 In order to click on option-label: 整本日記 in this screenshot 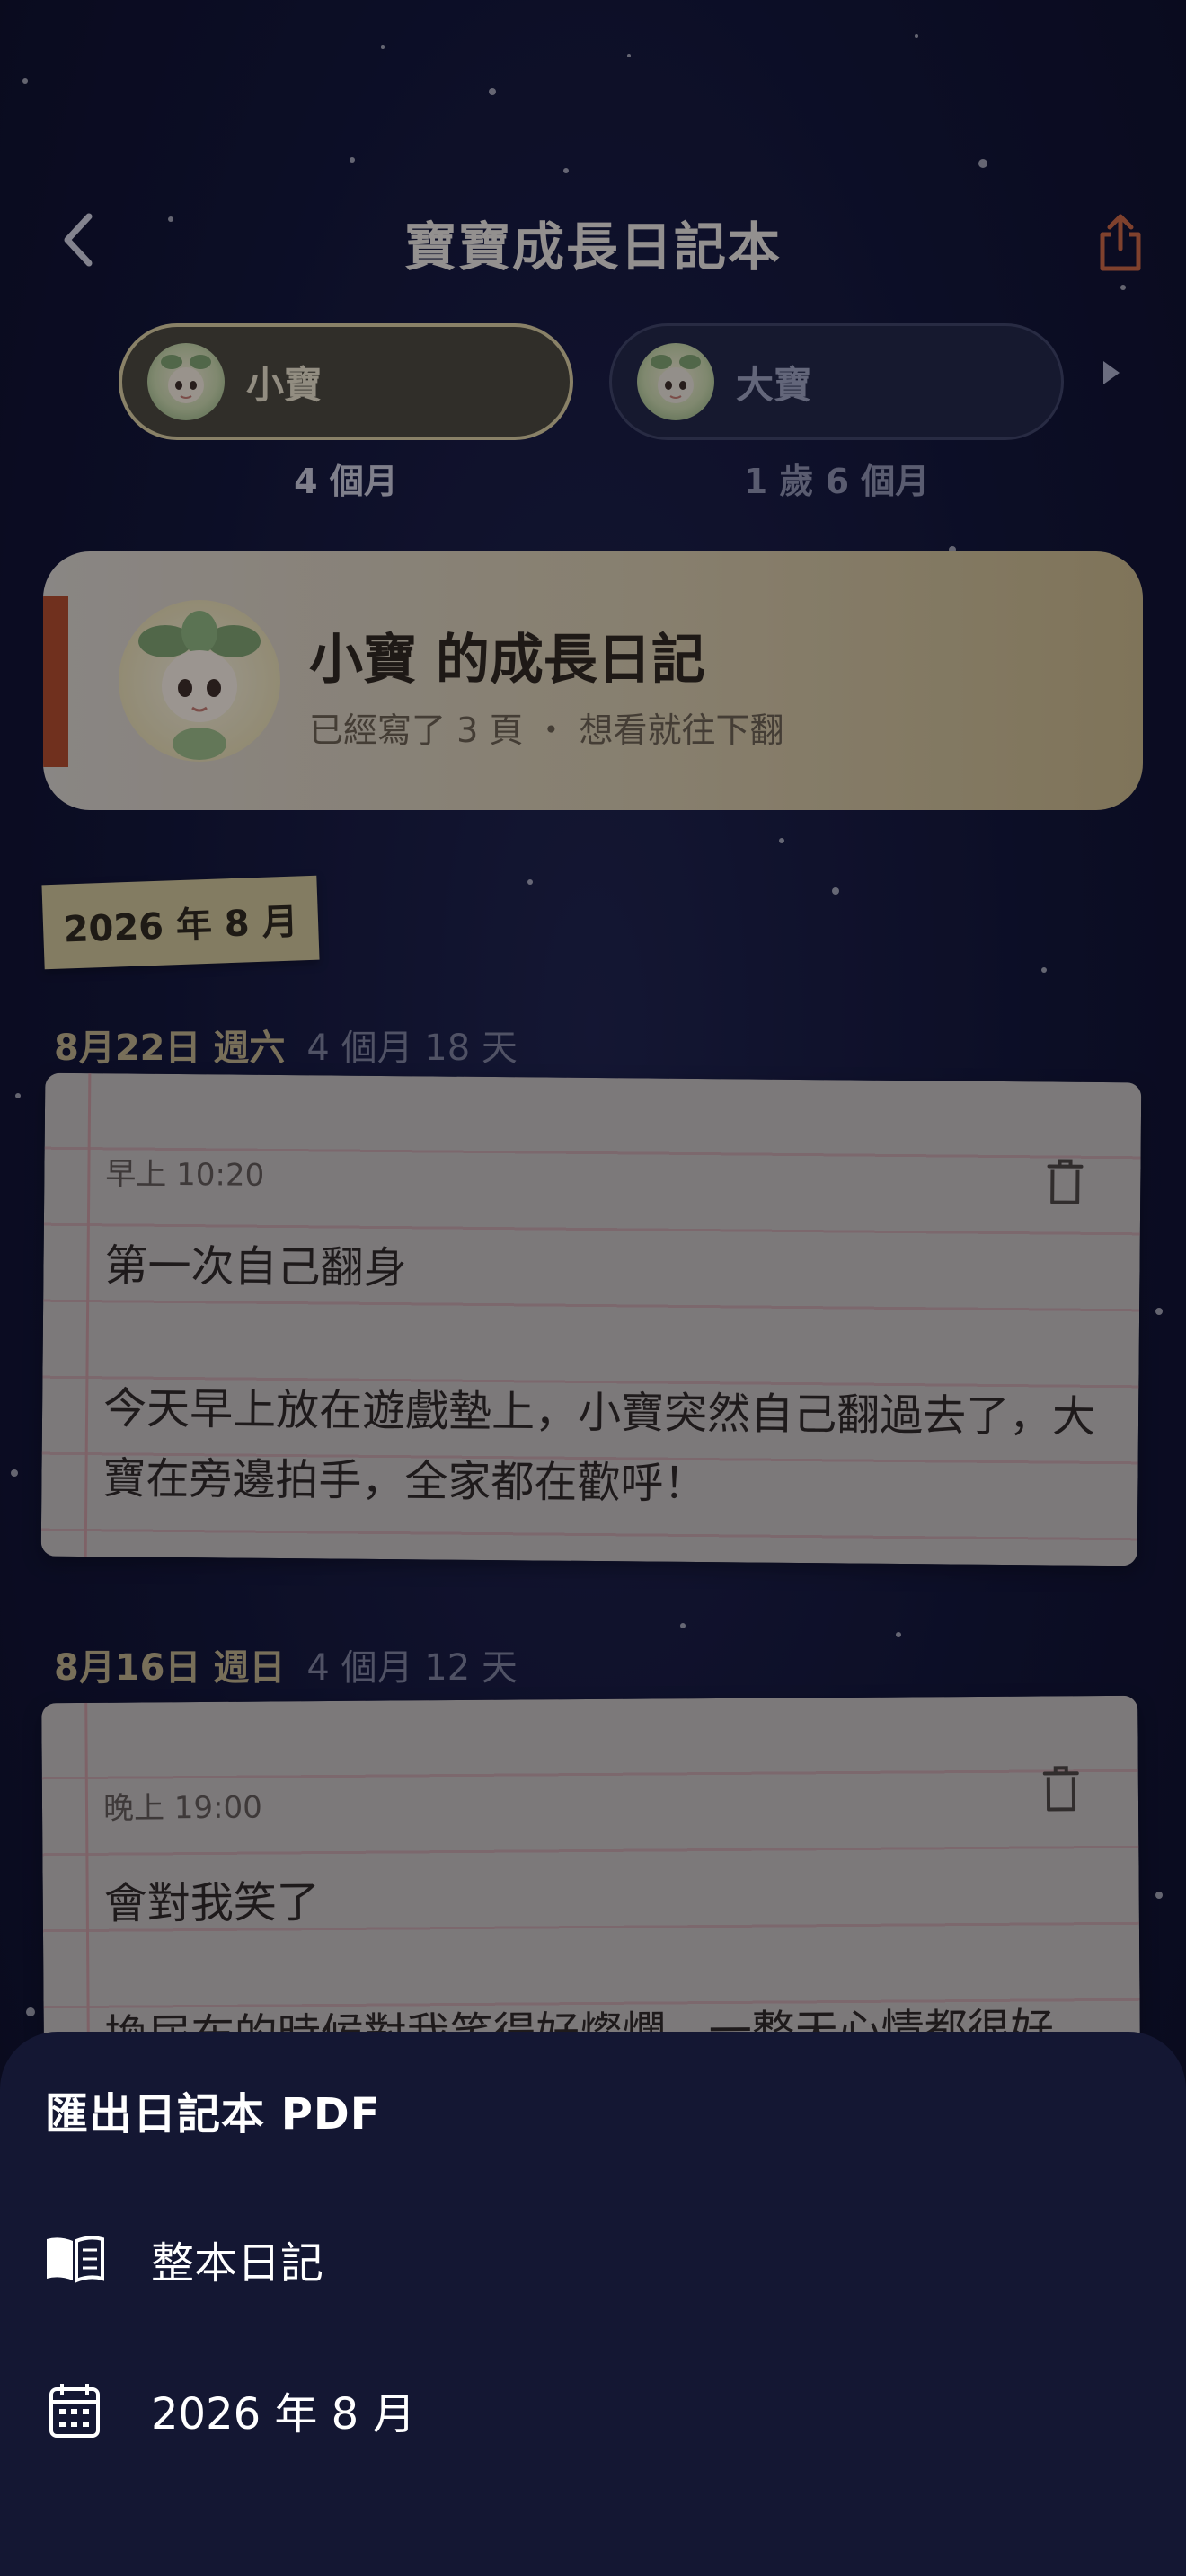, I will do `click(237, 2263)`.